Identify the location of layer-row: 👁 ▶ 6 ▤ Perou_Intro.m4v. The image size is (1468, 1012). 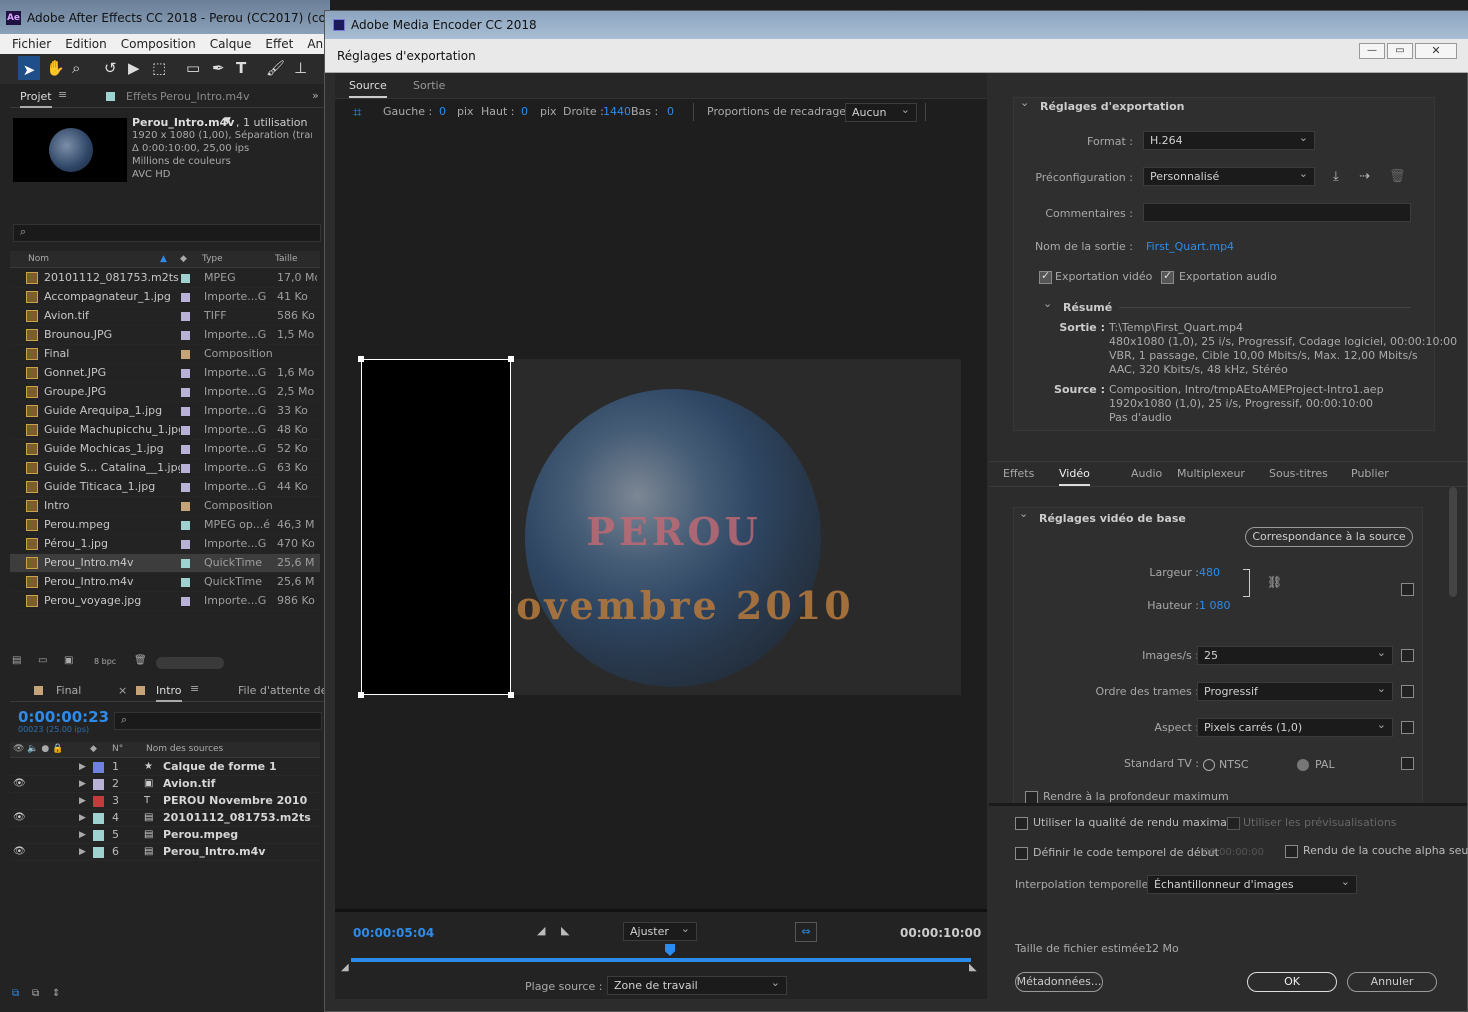
(165, 852).